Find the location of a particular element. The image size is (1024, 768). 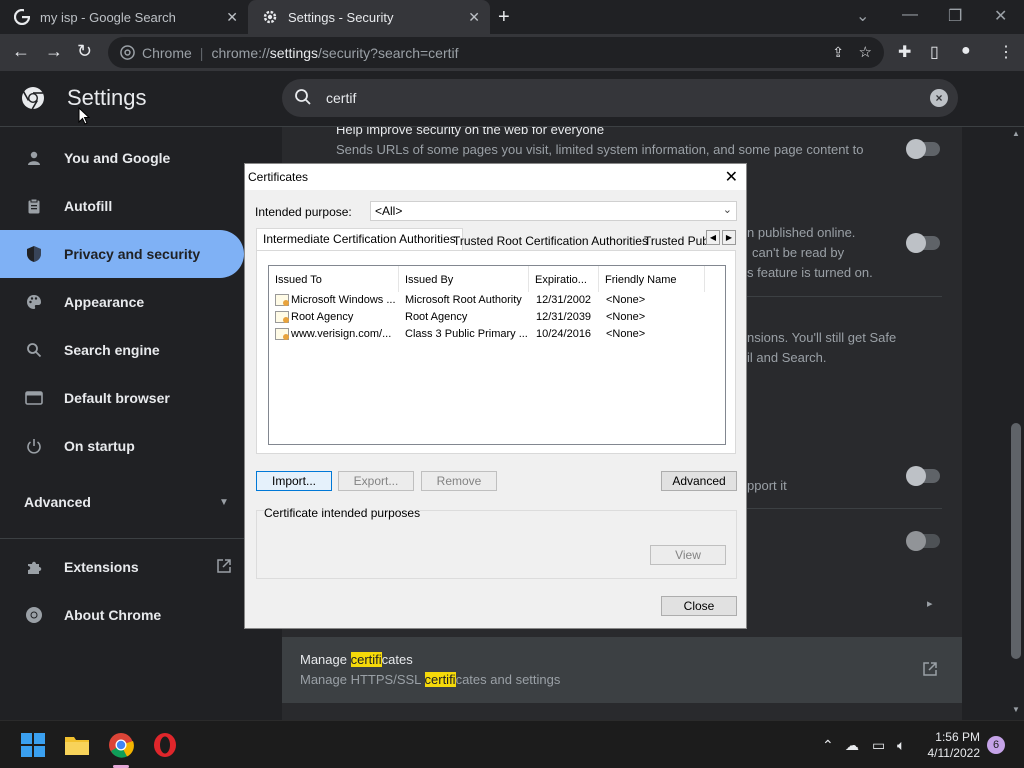

profile-icon: ● is located at coordinates (966, 51).